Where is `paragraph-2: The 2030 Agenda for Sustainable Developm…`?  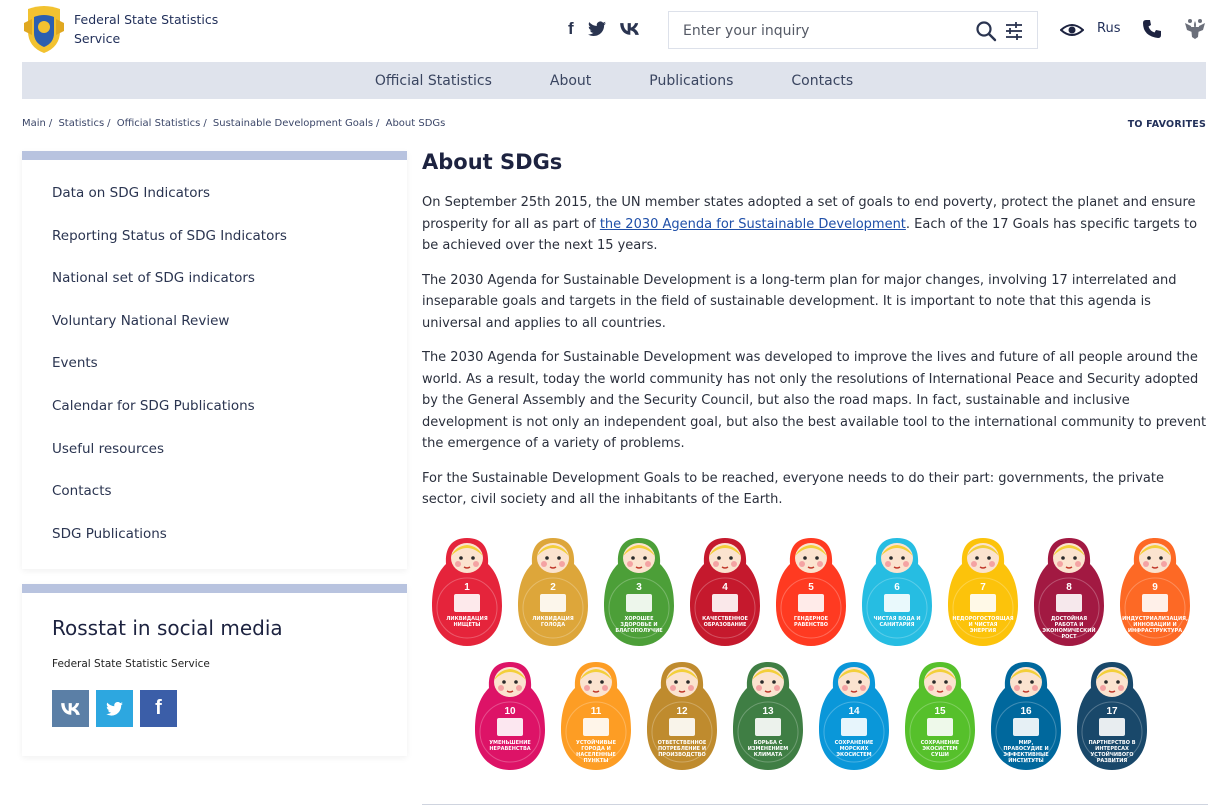
paragraph-2: The 2030 Agenda for Sustainable Developm… is located at coordinates (799, 301).